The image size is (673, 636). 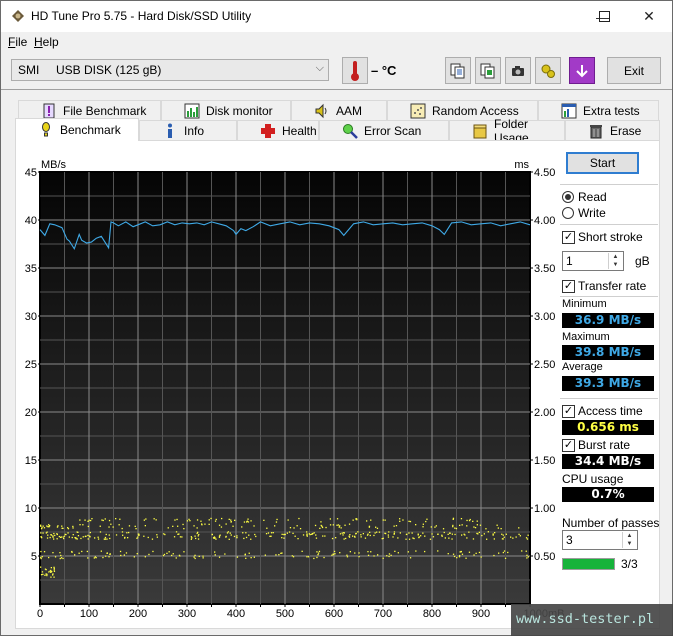 What do you see at coordinates (600, 540) in the screenshot?
I see `passes-spinner: 3 ▲ ▼` at bounding box center [600, 540].